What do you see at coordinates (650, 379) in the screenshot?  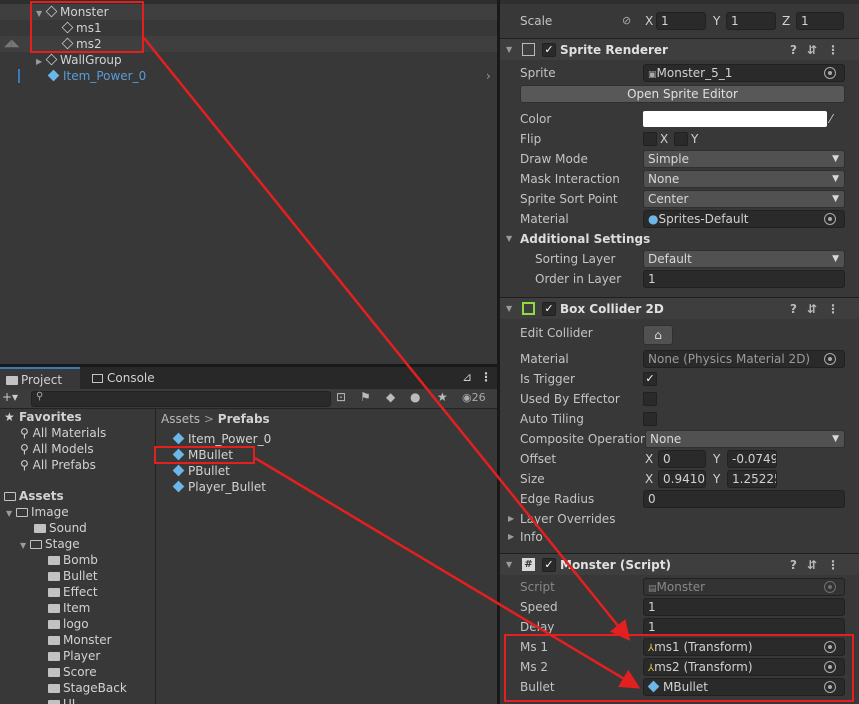 I see `is-trigger-checkbox: ✓` at bounding box center [650, 379].